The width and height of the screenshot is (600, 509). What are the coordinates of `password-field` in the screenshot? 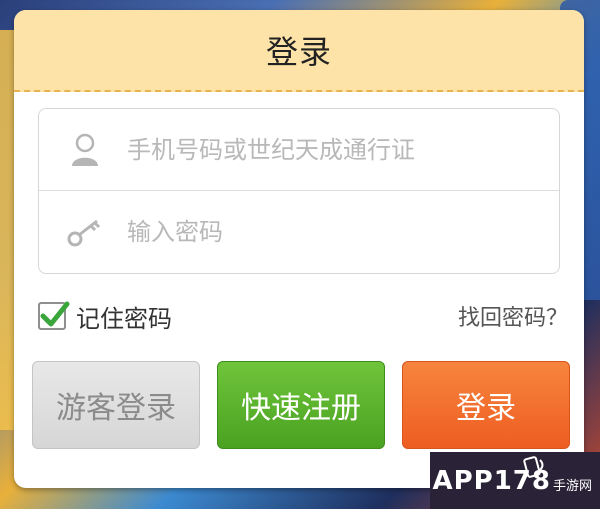 It's located at (299, 232).